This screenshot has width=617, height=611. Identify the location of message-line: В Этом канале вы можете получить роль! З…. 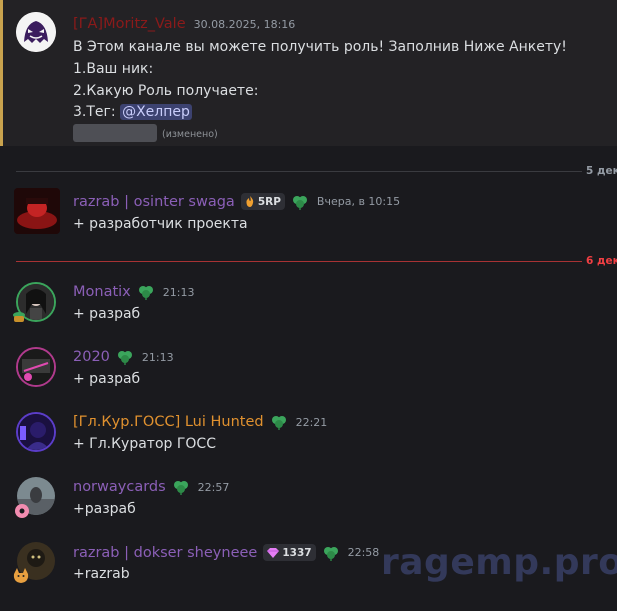
(320, 47).